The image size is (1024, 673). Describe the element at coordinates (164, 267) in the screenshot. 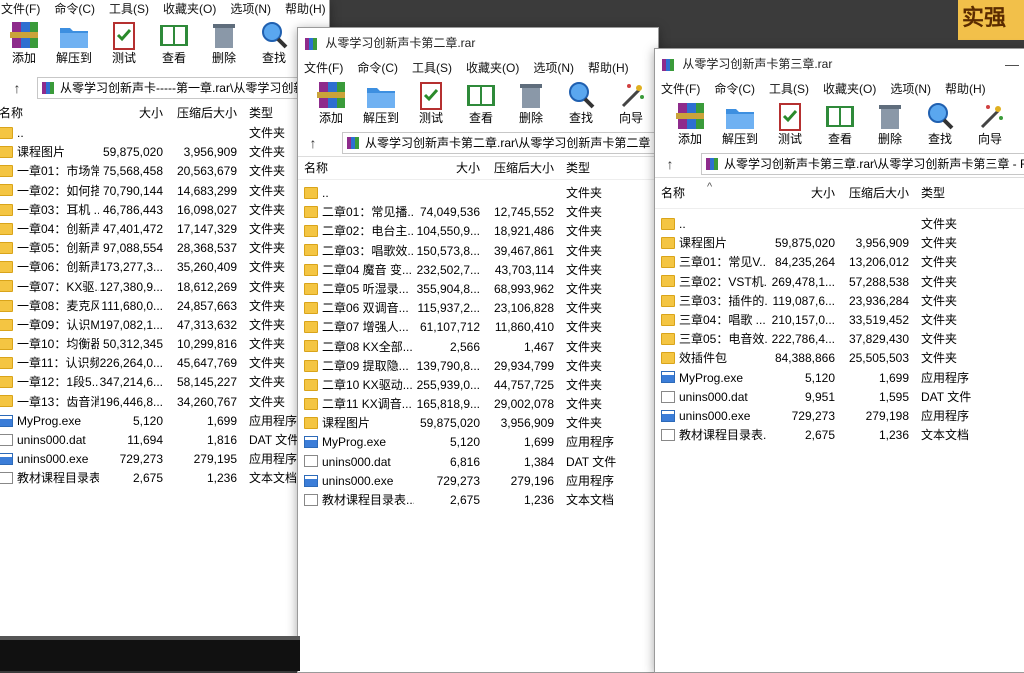

I see `file-row: 一章06：创新声...173,277,3... 35,260,409 文件夹` at that location.